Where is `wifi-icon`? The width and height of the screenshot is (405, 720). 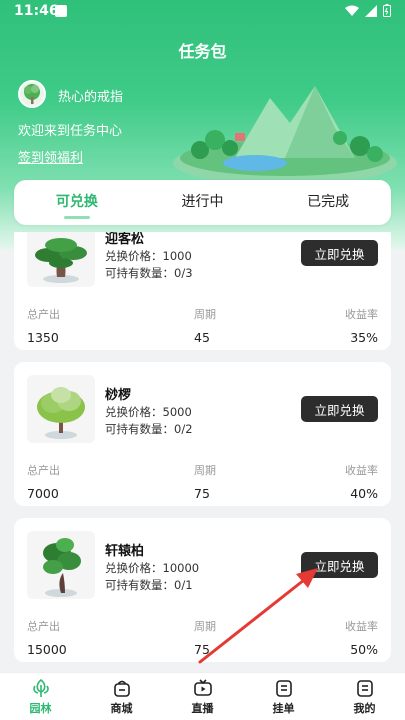
wifi-icon is located at coordinates (352, 10).